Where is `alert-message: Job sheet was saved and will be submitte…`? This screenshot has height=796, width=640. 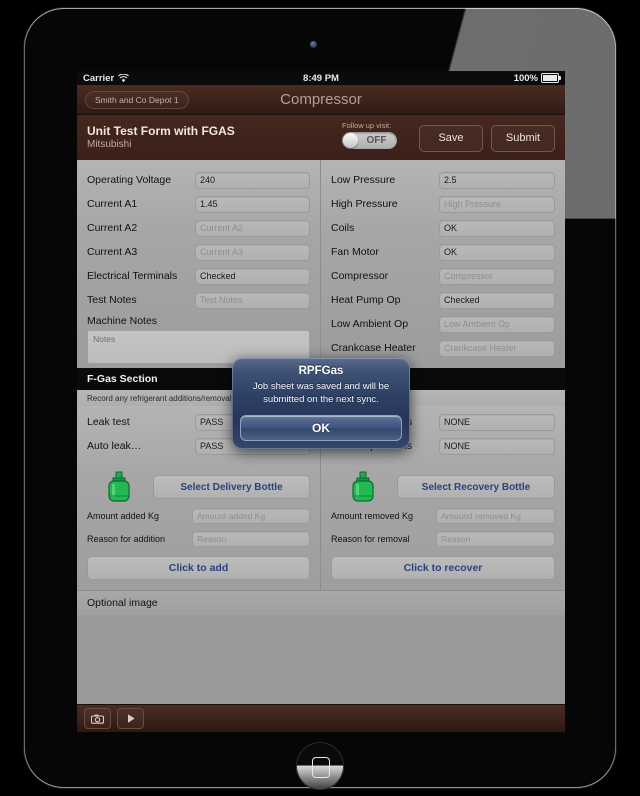 alert-message: Job sheet was saved and will be submitte… is located at coordinates (321, 393).